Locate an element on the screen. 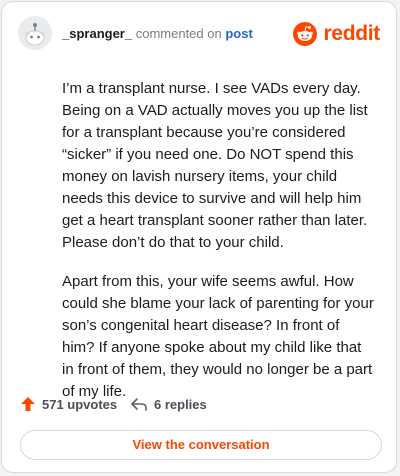 This screenshot has height=476, width=400. upvote-count: 571 upvotes is located at coordinates (80, 404).